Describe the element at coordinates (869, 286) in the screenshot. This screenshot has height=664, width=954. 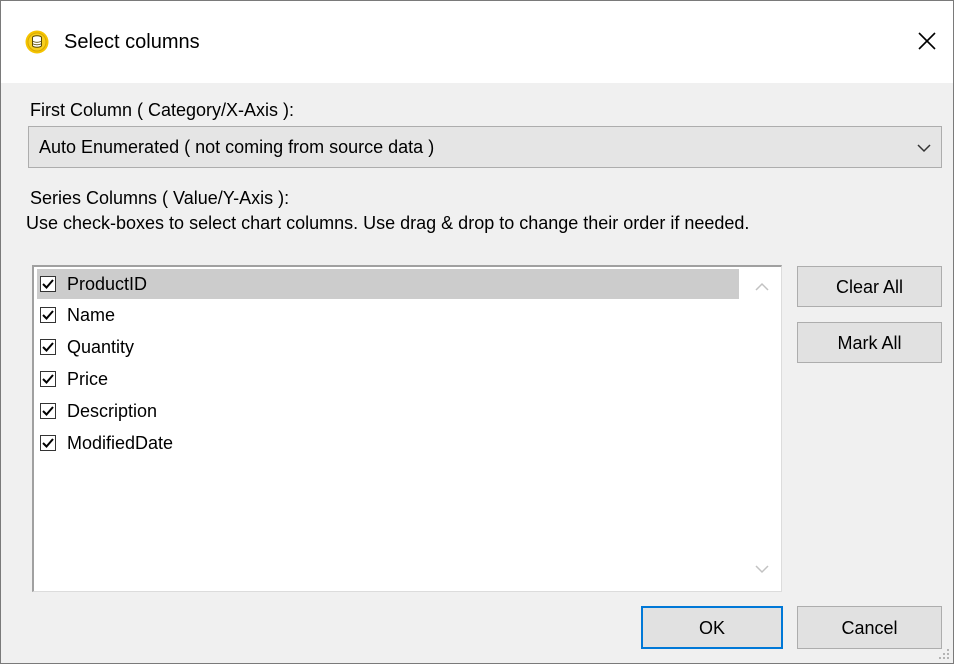
I see `clear-all-button: Clear All` at that location.